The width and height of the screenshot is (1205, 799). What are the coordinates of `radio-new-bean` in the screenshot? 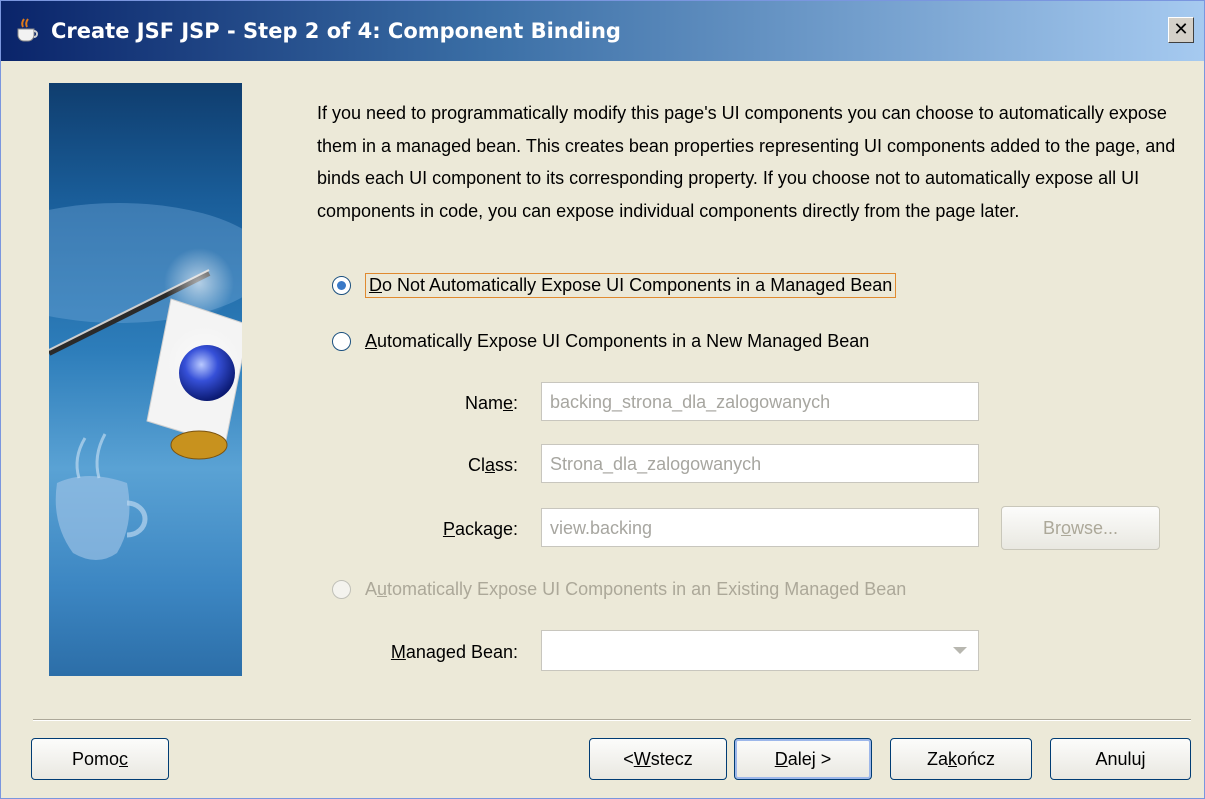 It's located at (341, 341).